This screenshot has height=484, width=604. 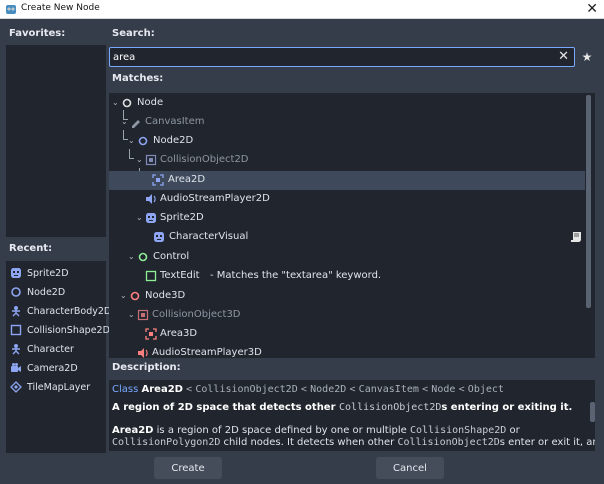 What do you see at coordinates (162, 389) in the screenshot?
I see `class-name: Area2D` at bounding box center [162, 389].